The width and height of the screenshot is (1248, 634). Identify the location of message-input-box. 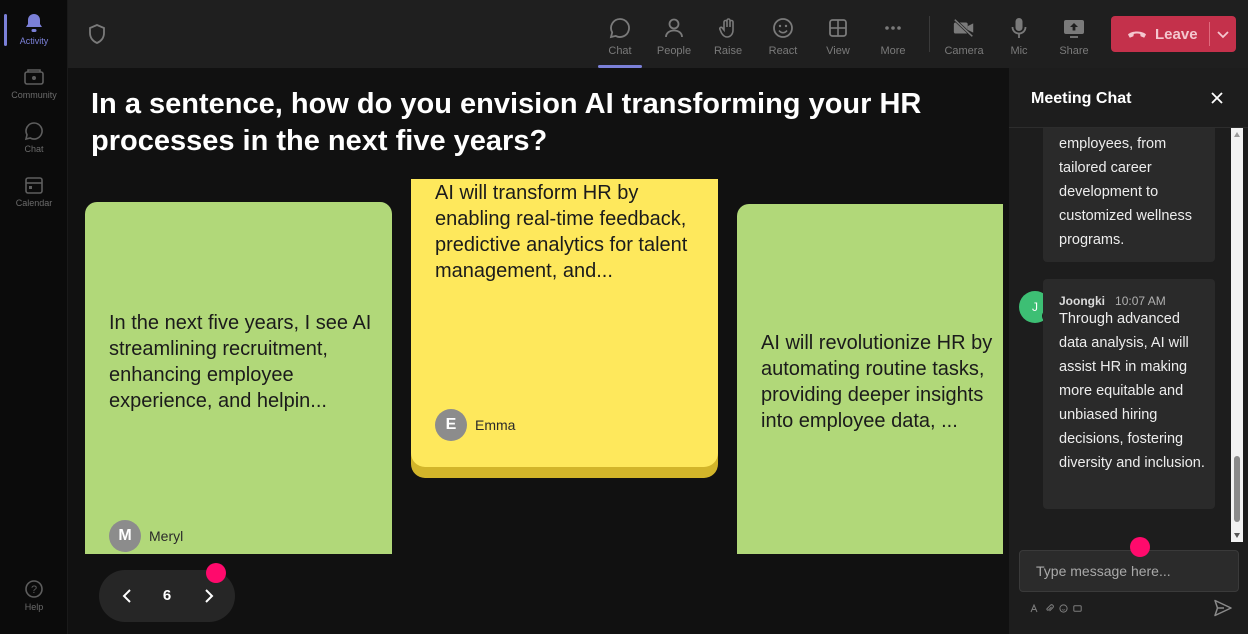
(1129, 571).